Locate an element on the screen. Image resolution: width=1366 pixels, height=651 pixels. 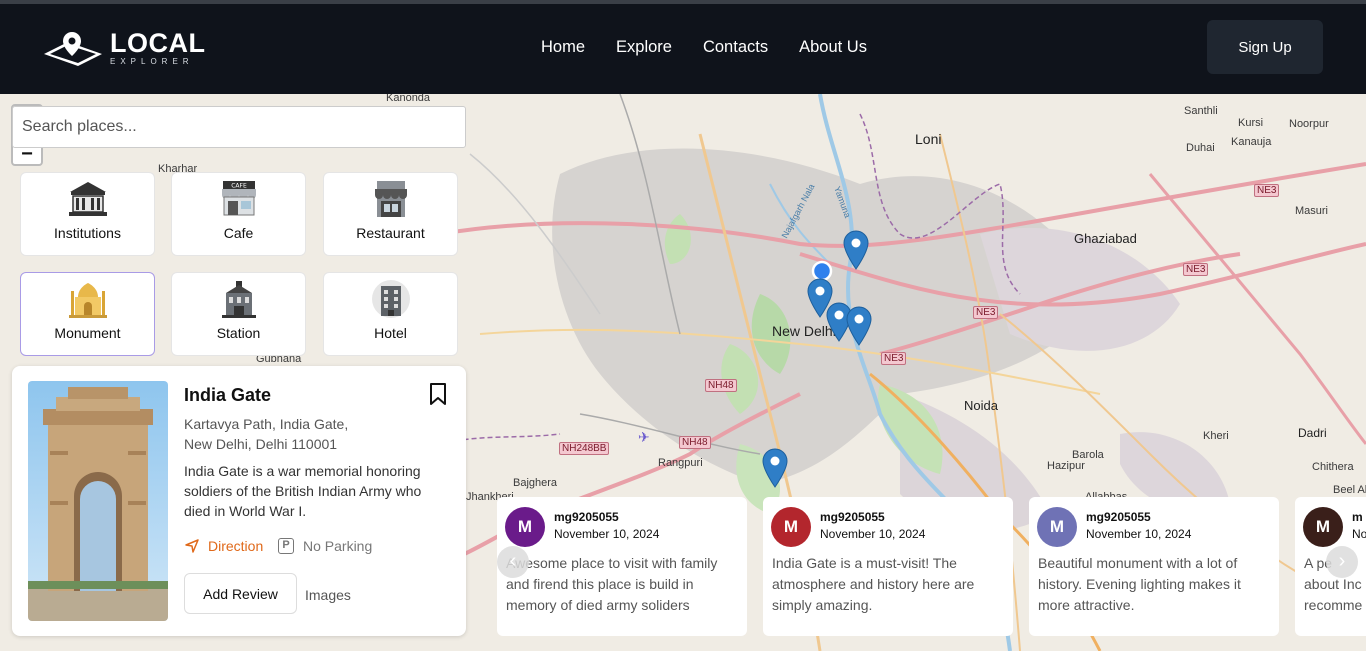
main-nav: Home Explore Contacts About Us is located at coordinates (704, 47).